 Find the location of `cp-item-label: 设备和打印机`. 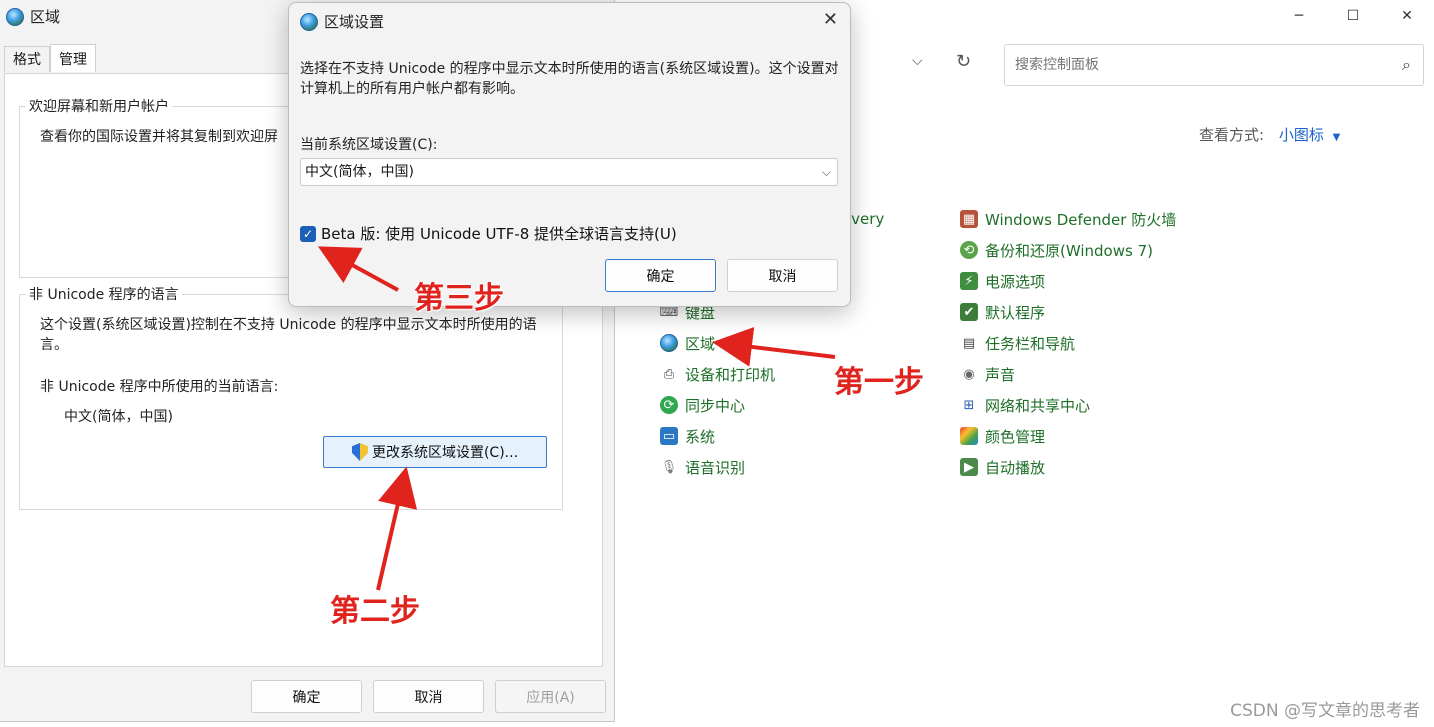

cp-item-label: 设备和打印机 is located at coordinates (730, 374).